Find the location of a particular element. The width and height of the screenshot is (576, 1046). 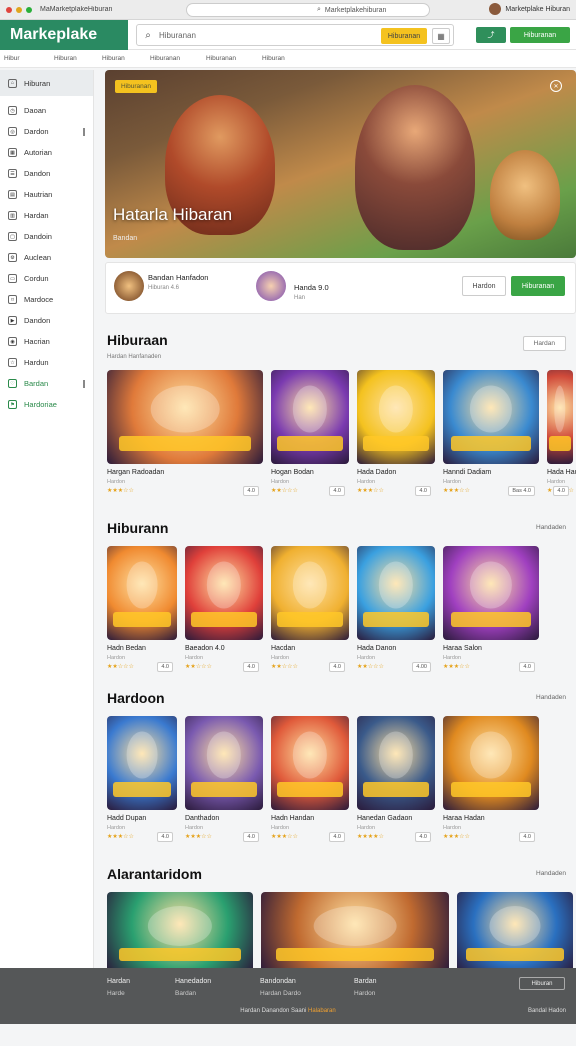

logo: Markeplake is located at coordinates (64, 35).